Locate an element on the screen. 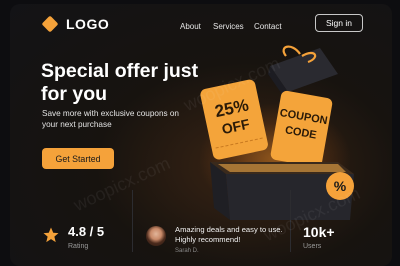 This screenshot has width=400, height=266. logo-text: LOGO is located at coordinates (88, 24).